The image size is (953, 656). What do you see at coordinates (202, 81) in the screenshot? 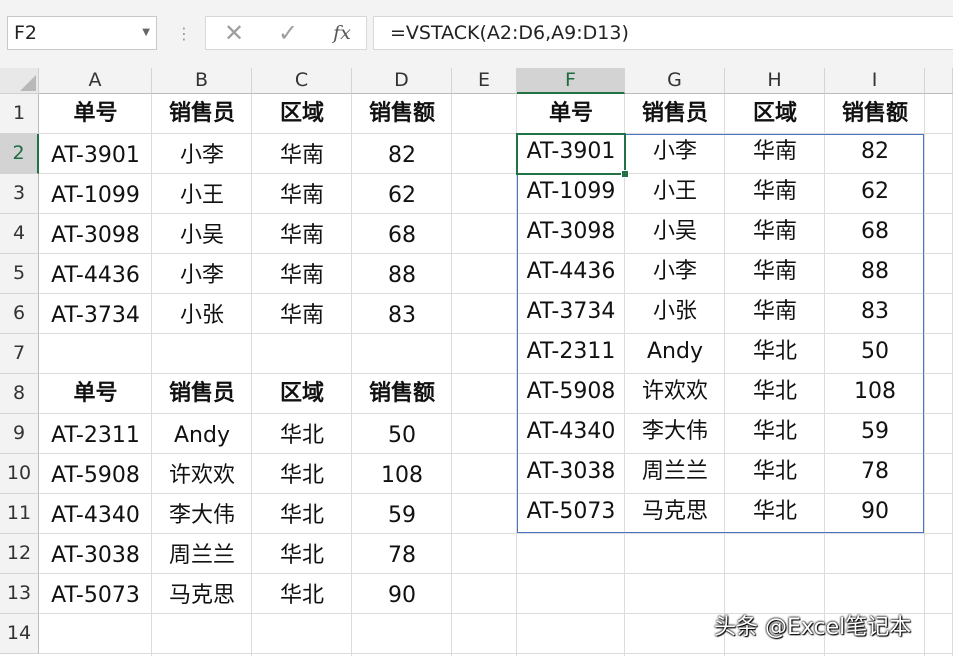
I see `column-header-b: B` at bounding box center [202, 81].